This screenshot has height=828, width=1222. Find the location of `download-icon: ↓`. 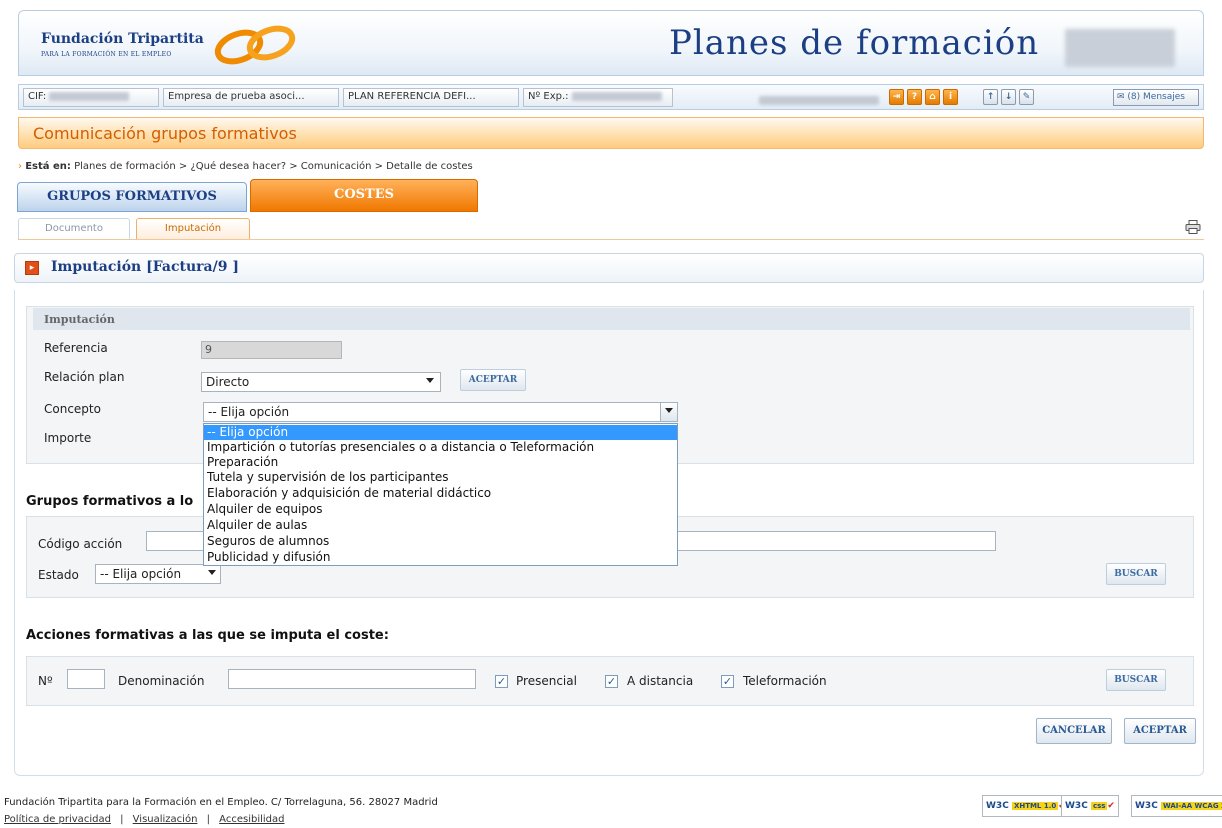

download-icon: ↓ is located at coordinates (1008, 97).